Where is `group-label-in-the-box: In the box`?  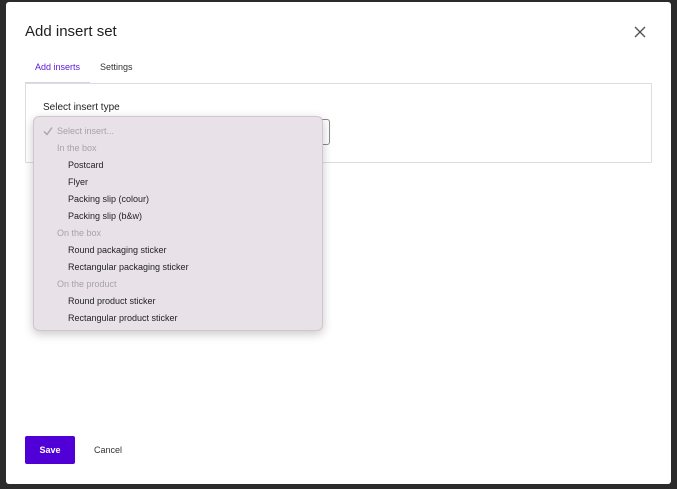
group-label-in-the-box: In the box is located at coordinates (77, 148).